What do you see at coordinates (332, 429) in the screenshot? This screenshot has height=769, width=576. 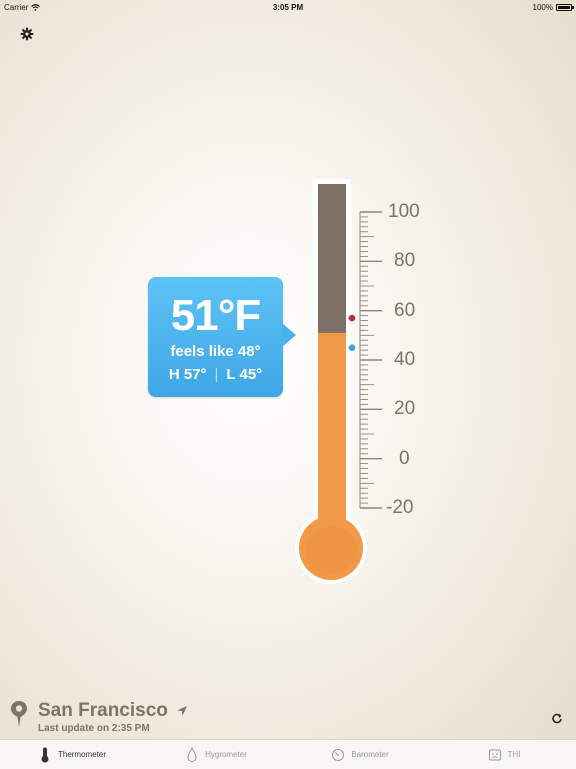 I see `thermometer-mercury-column` at bounding box center [332, 429].